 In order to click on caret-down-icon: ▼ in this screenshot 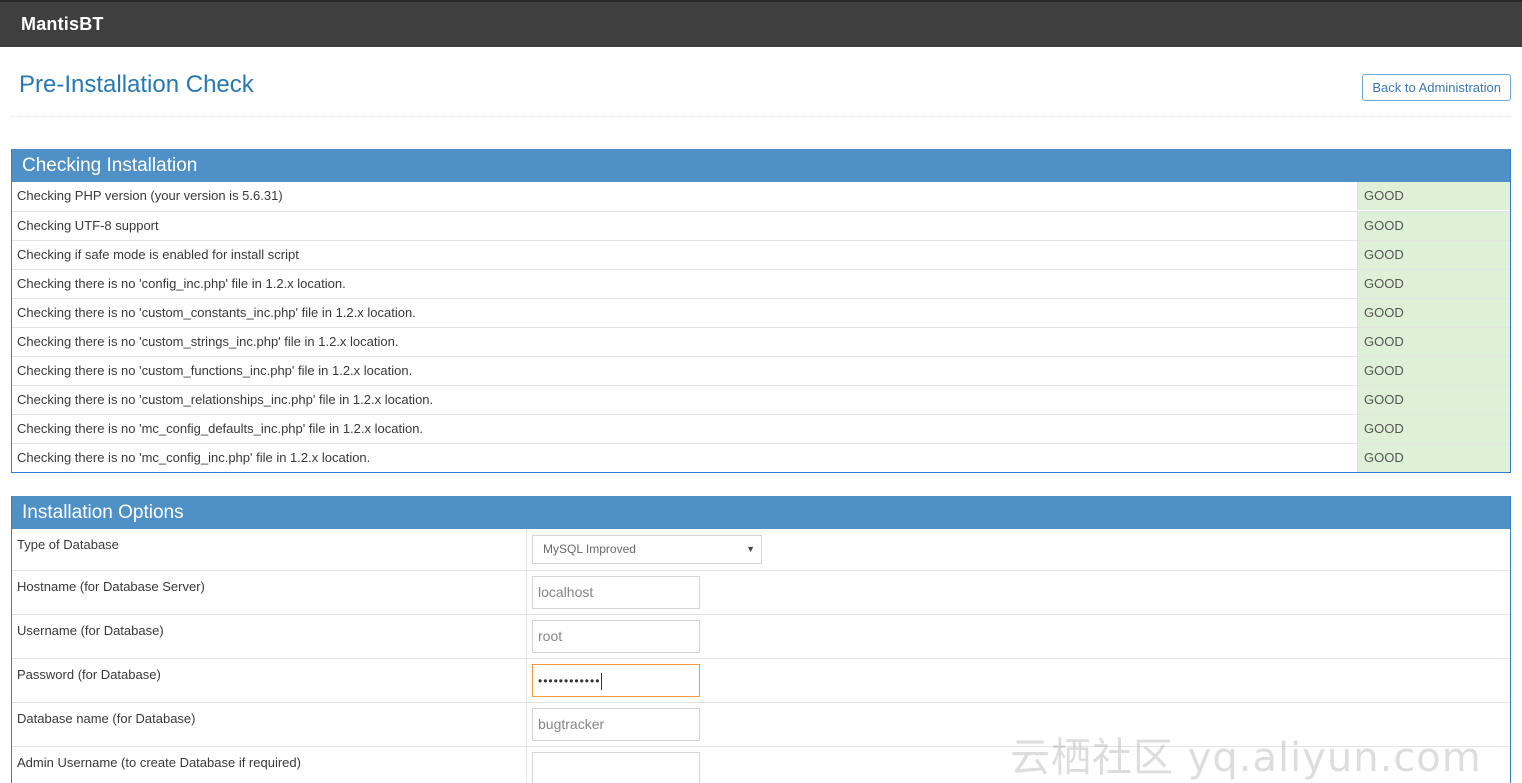, I will do `click(750, 549)`.